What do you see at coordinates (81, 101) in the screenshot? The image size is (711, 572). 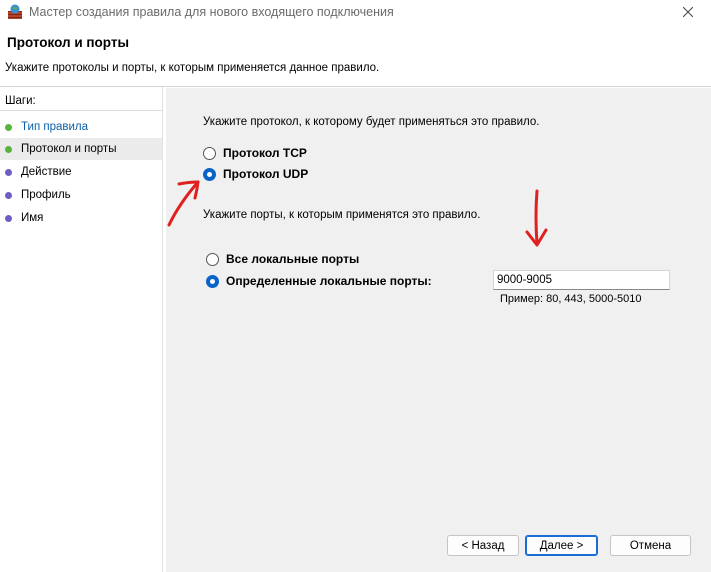 I see `steps-heading: Шаги:` at bounding box center [81, 101].